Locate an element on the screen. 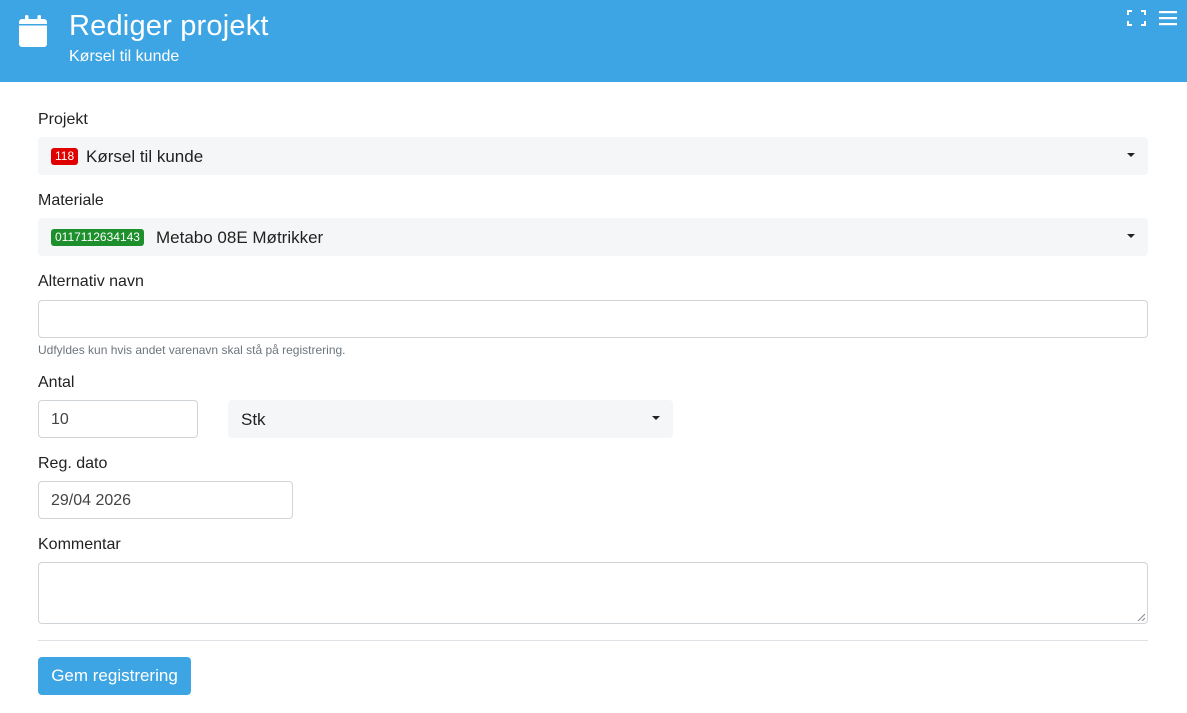 The height and width of the screenshot is (713, 1187). unit-value: Stk is located at coordinates (253, 419).